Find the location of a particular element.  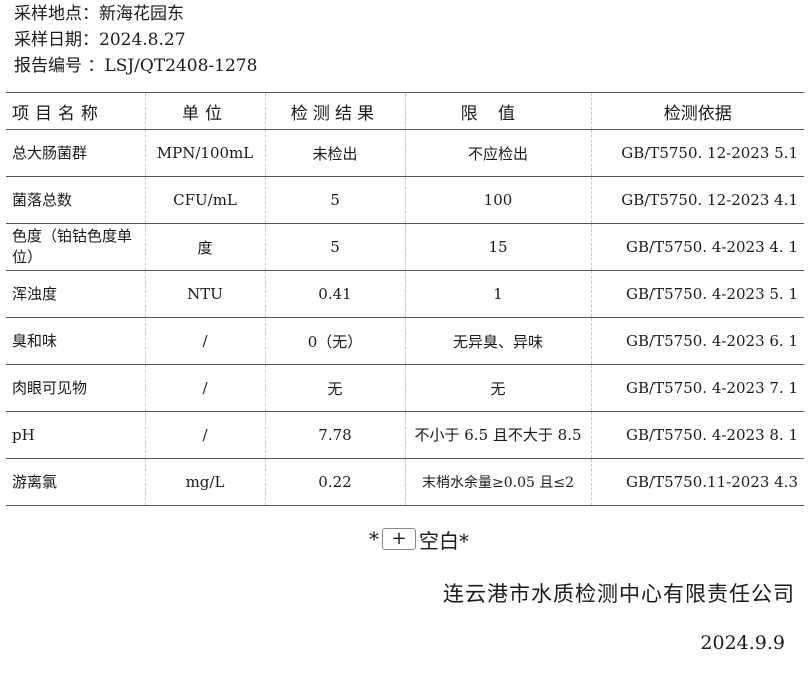

cell-limit-text: 不小于 6.5 且不大于 8.5 is located at coordinates (498, 435).